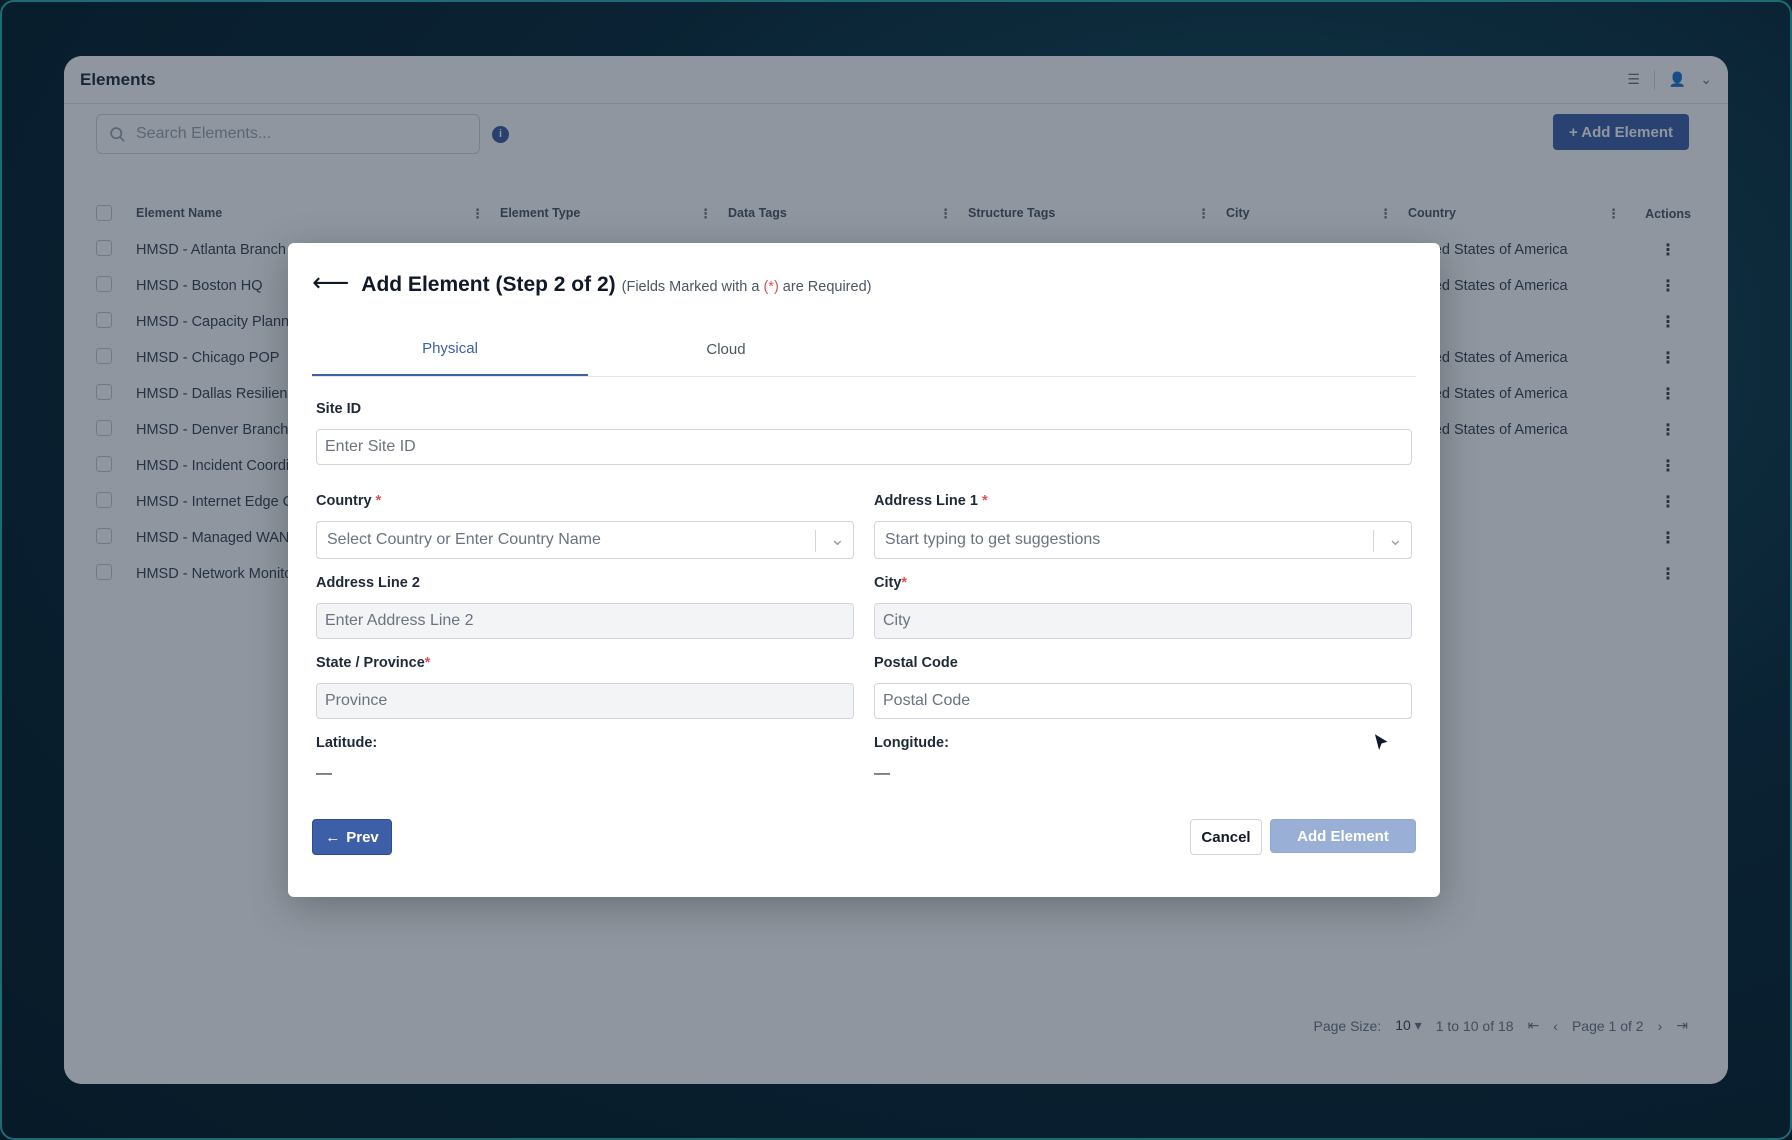 The image size is (1792, 1140). What do you see at coordinates (1143, 540) in the screenshot?
I see `address-line-1-select: Start typing to get suggestions ⌄` at bounding box center [1143, 540].